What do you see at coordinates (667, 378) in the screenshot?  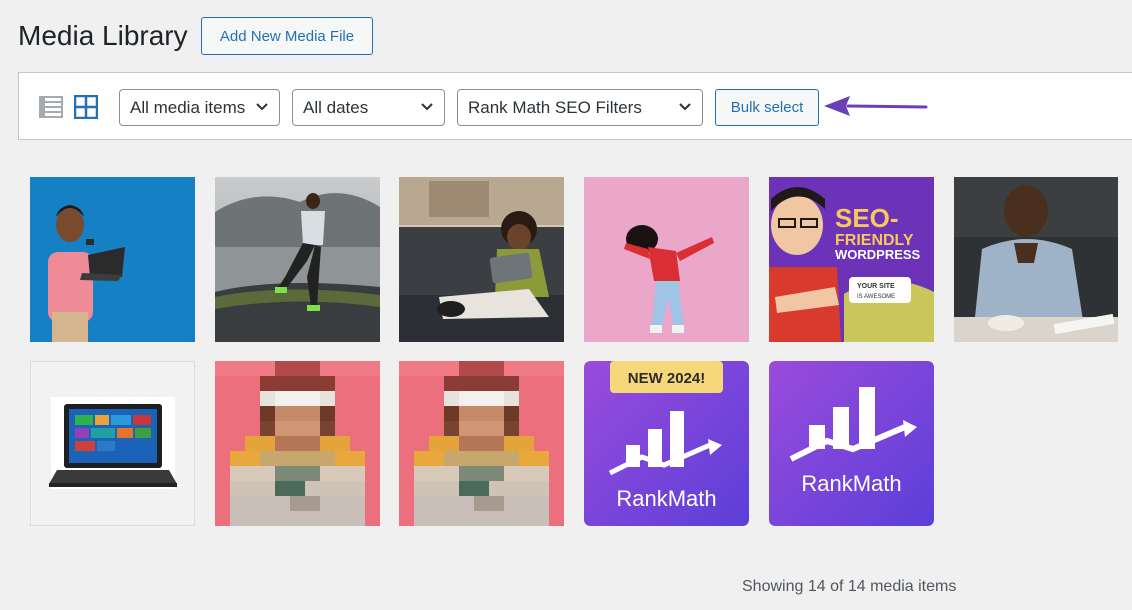 I see `new-2024-badge: NEW 2024!` at bounding box center [667, 378].